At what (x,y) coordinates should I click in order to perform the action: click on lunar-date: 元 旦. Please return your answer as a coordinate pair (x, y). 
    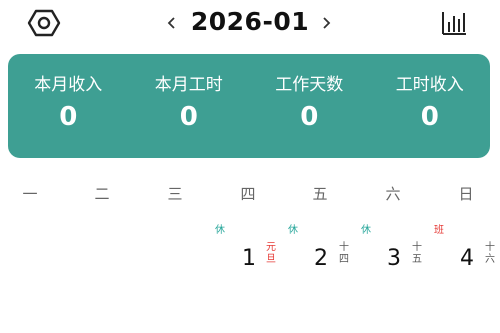
    Looking at the image, I should click on (271, 254).